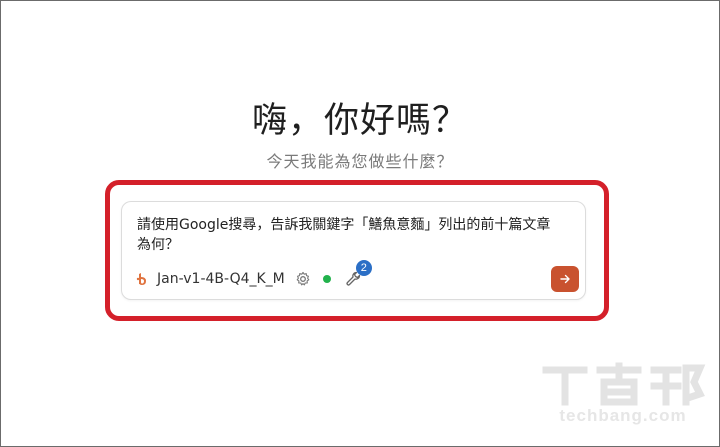 The width and height of the screenshot is (720, 447). What do you see at coordinates (221, 279) in the screenshot?
I see `model-selector: Jan-v1-4B-Q4_K_M` at bounding box center [221, 279].